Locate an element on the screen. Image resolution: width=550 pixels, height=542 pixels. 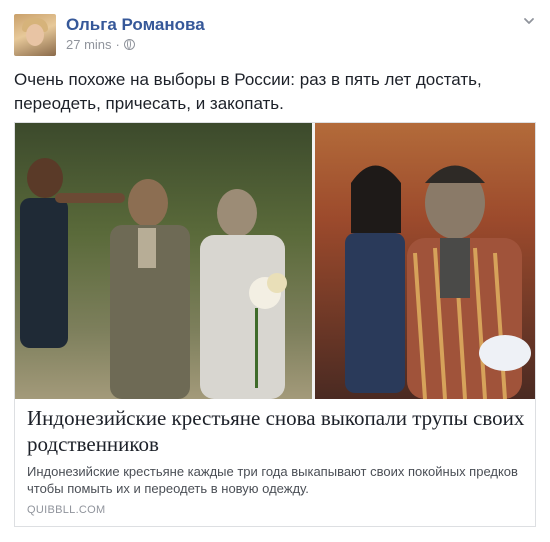
post-timestamp: 27 mins is located at coordinates (89, 44).